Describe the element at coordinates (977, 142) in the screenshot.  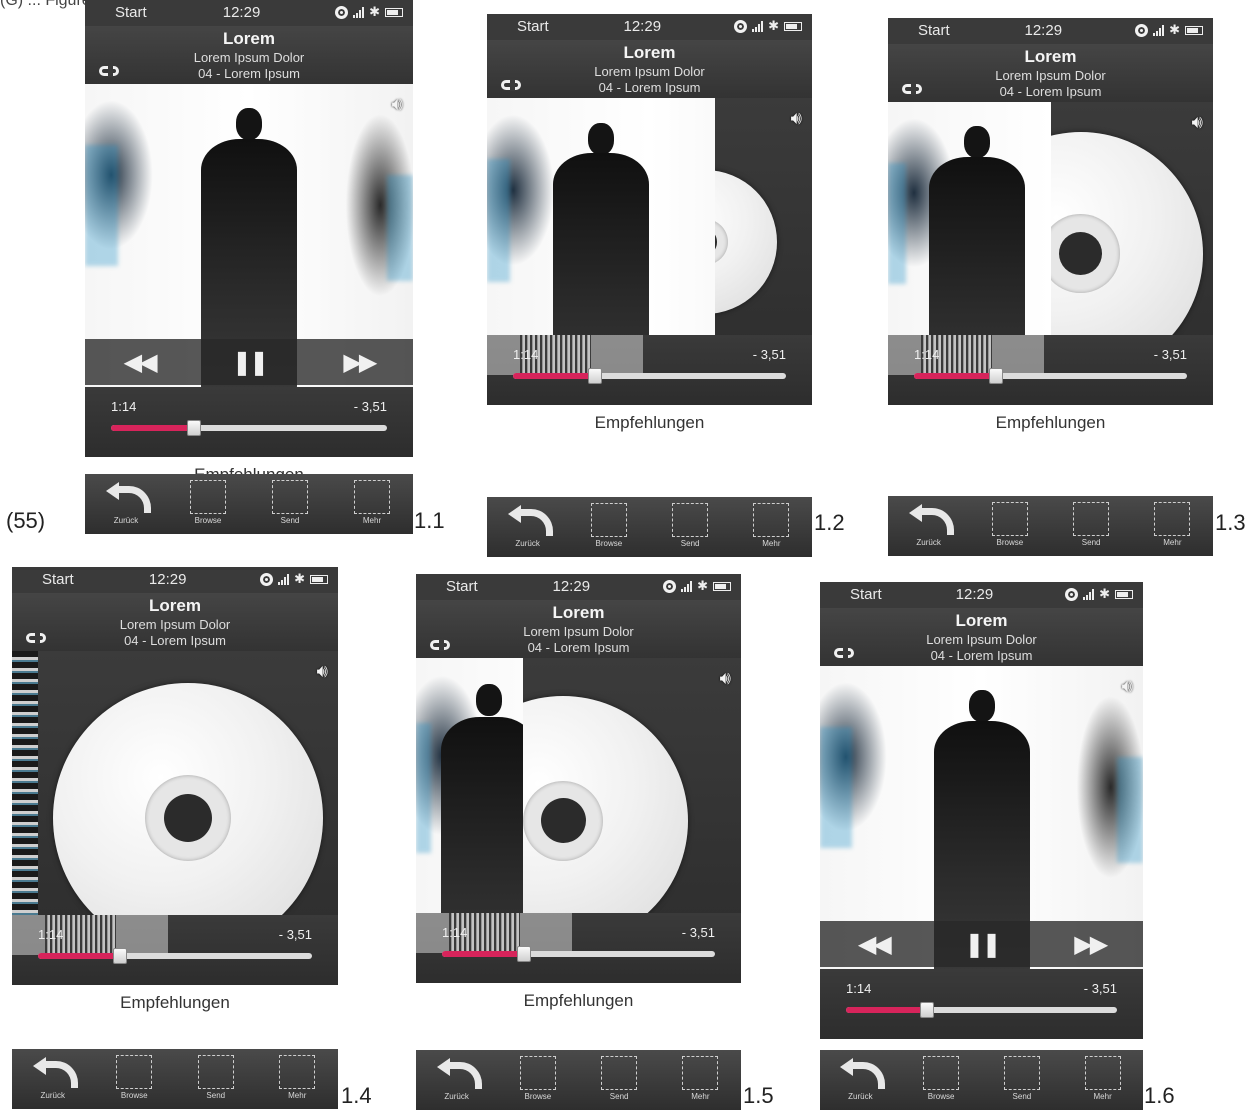
I see `silhouette-head` at that location.